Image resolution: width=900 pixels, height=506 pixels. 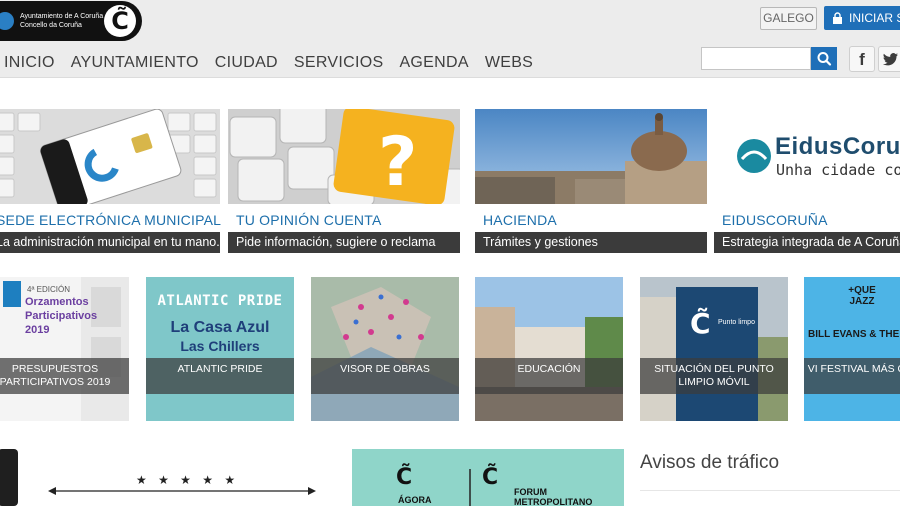 What do you see at coordinates (120, 21) in the screenshot?
I see `logo-mark-icon: C̃` at bounding box center [120, 21].